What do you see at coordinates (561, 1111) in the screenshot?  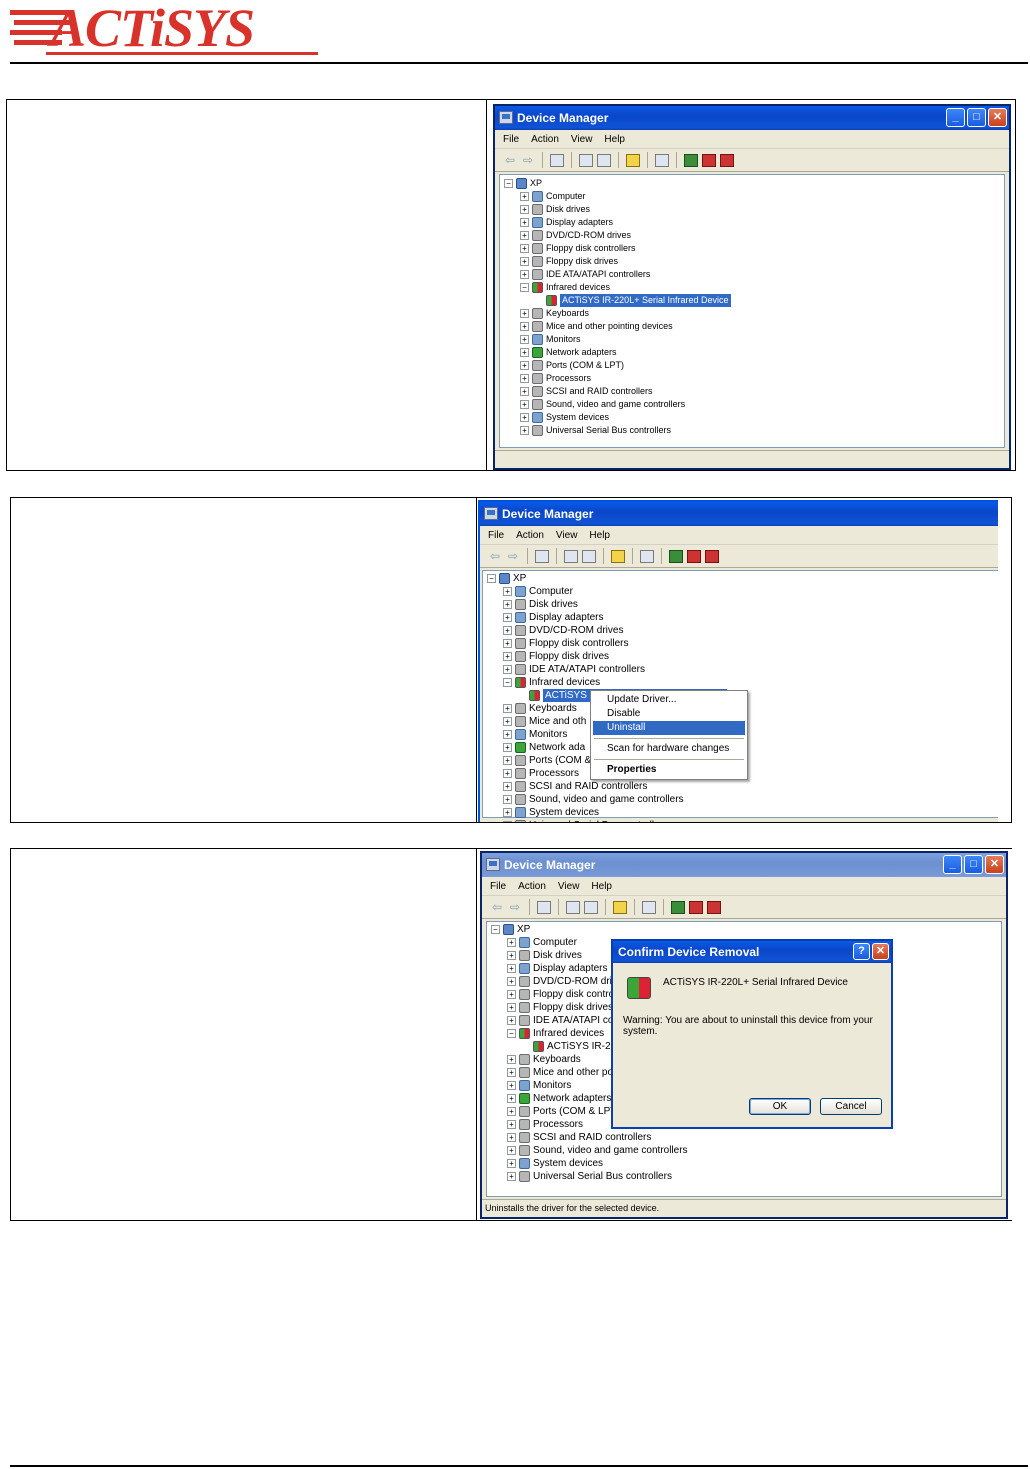 I see `tree-item: + Ports (COM & LPT` at bounding box center [561, 1111].